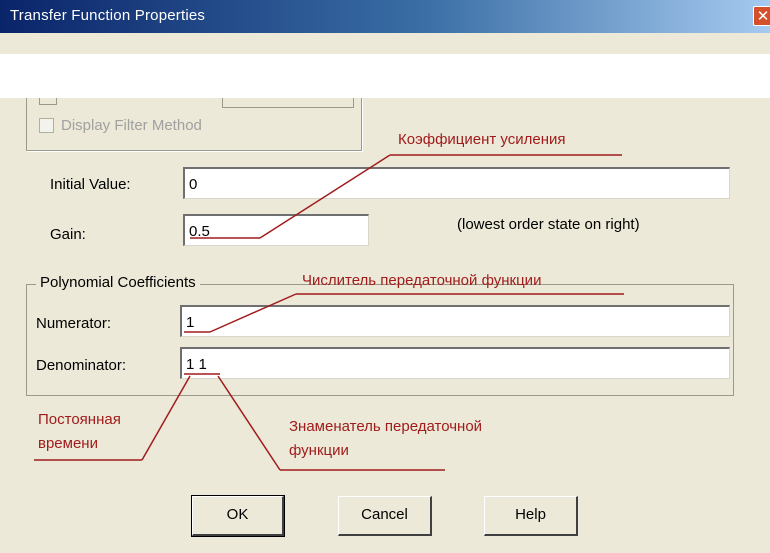 The image size is (770, 553). What do you see at coordinates (238, 516) in the screenshot?
I see `ok-button: OK` at bounding box center [238, 516].